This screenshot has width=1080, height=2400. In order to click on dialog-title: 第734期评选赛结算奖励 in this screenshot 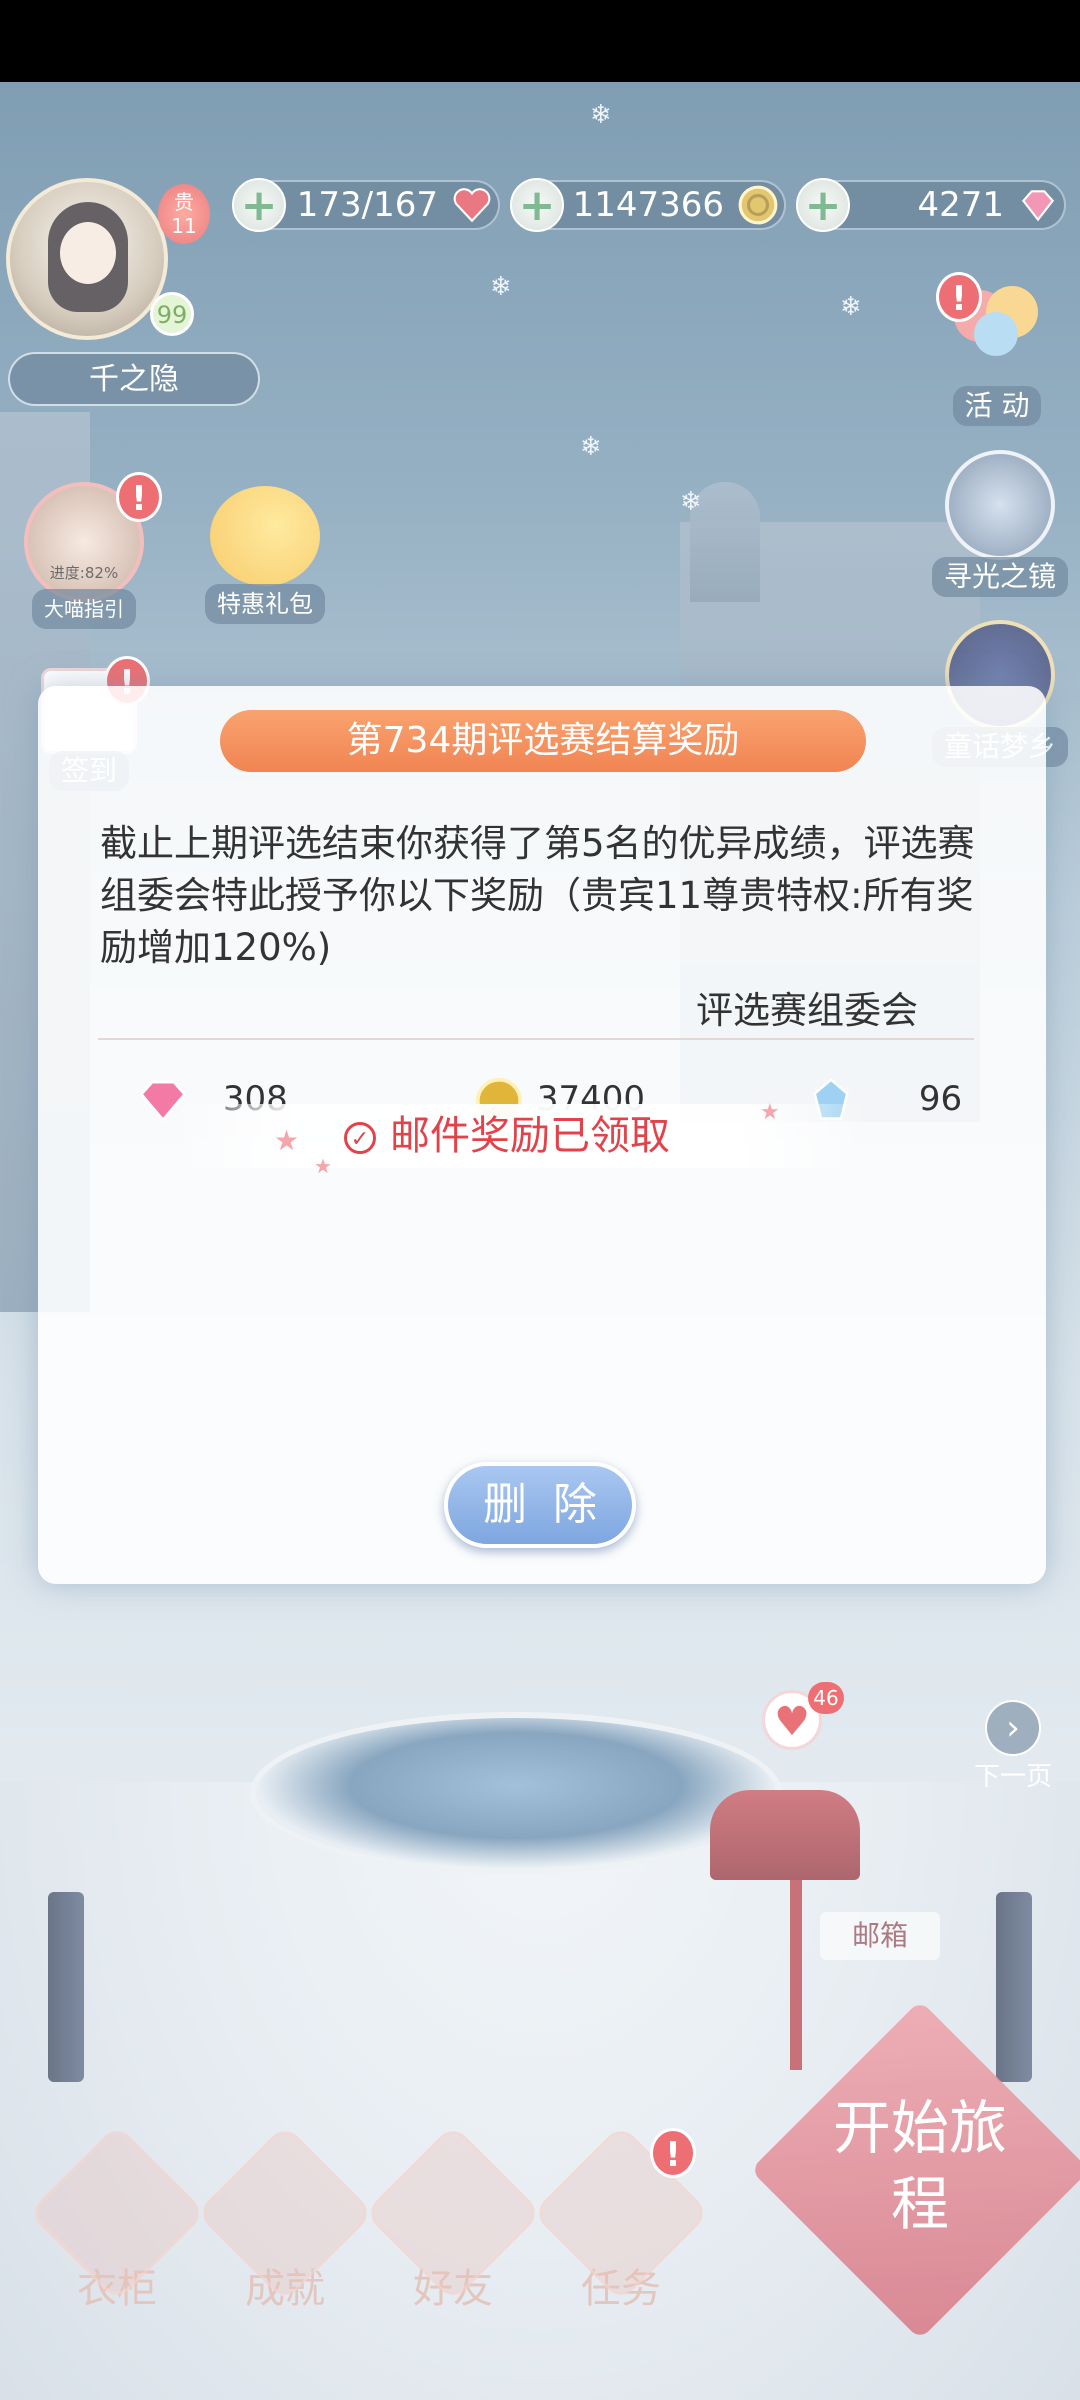, I will do `click(543, 741)`.